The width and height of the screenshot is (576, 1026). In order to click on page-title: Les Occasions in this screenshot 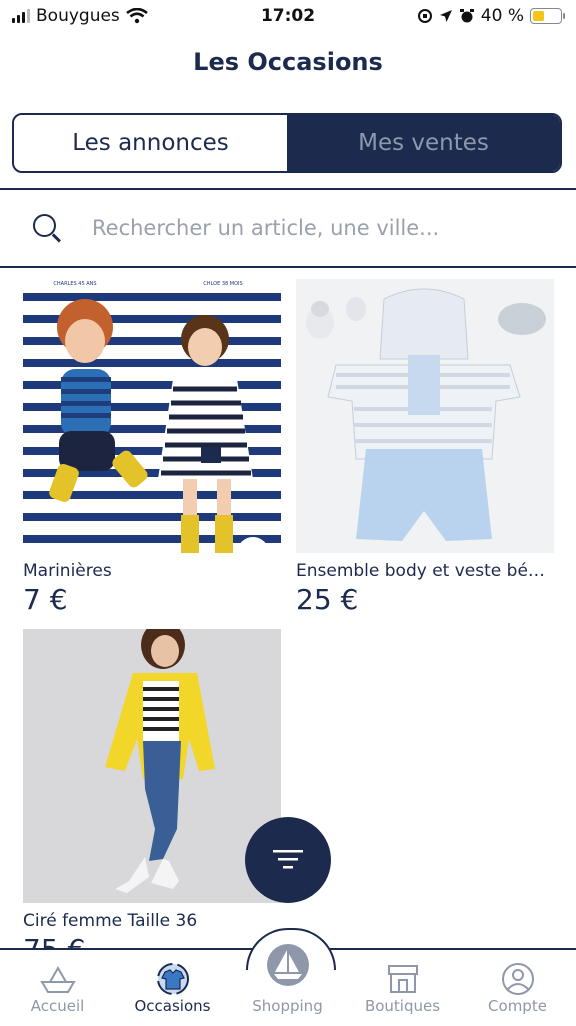, I will do `click(288, 62)`.